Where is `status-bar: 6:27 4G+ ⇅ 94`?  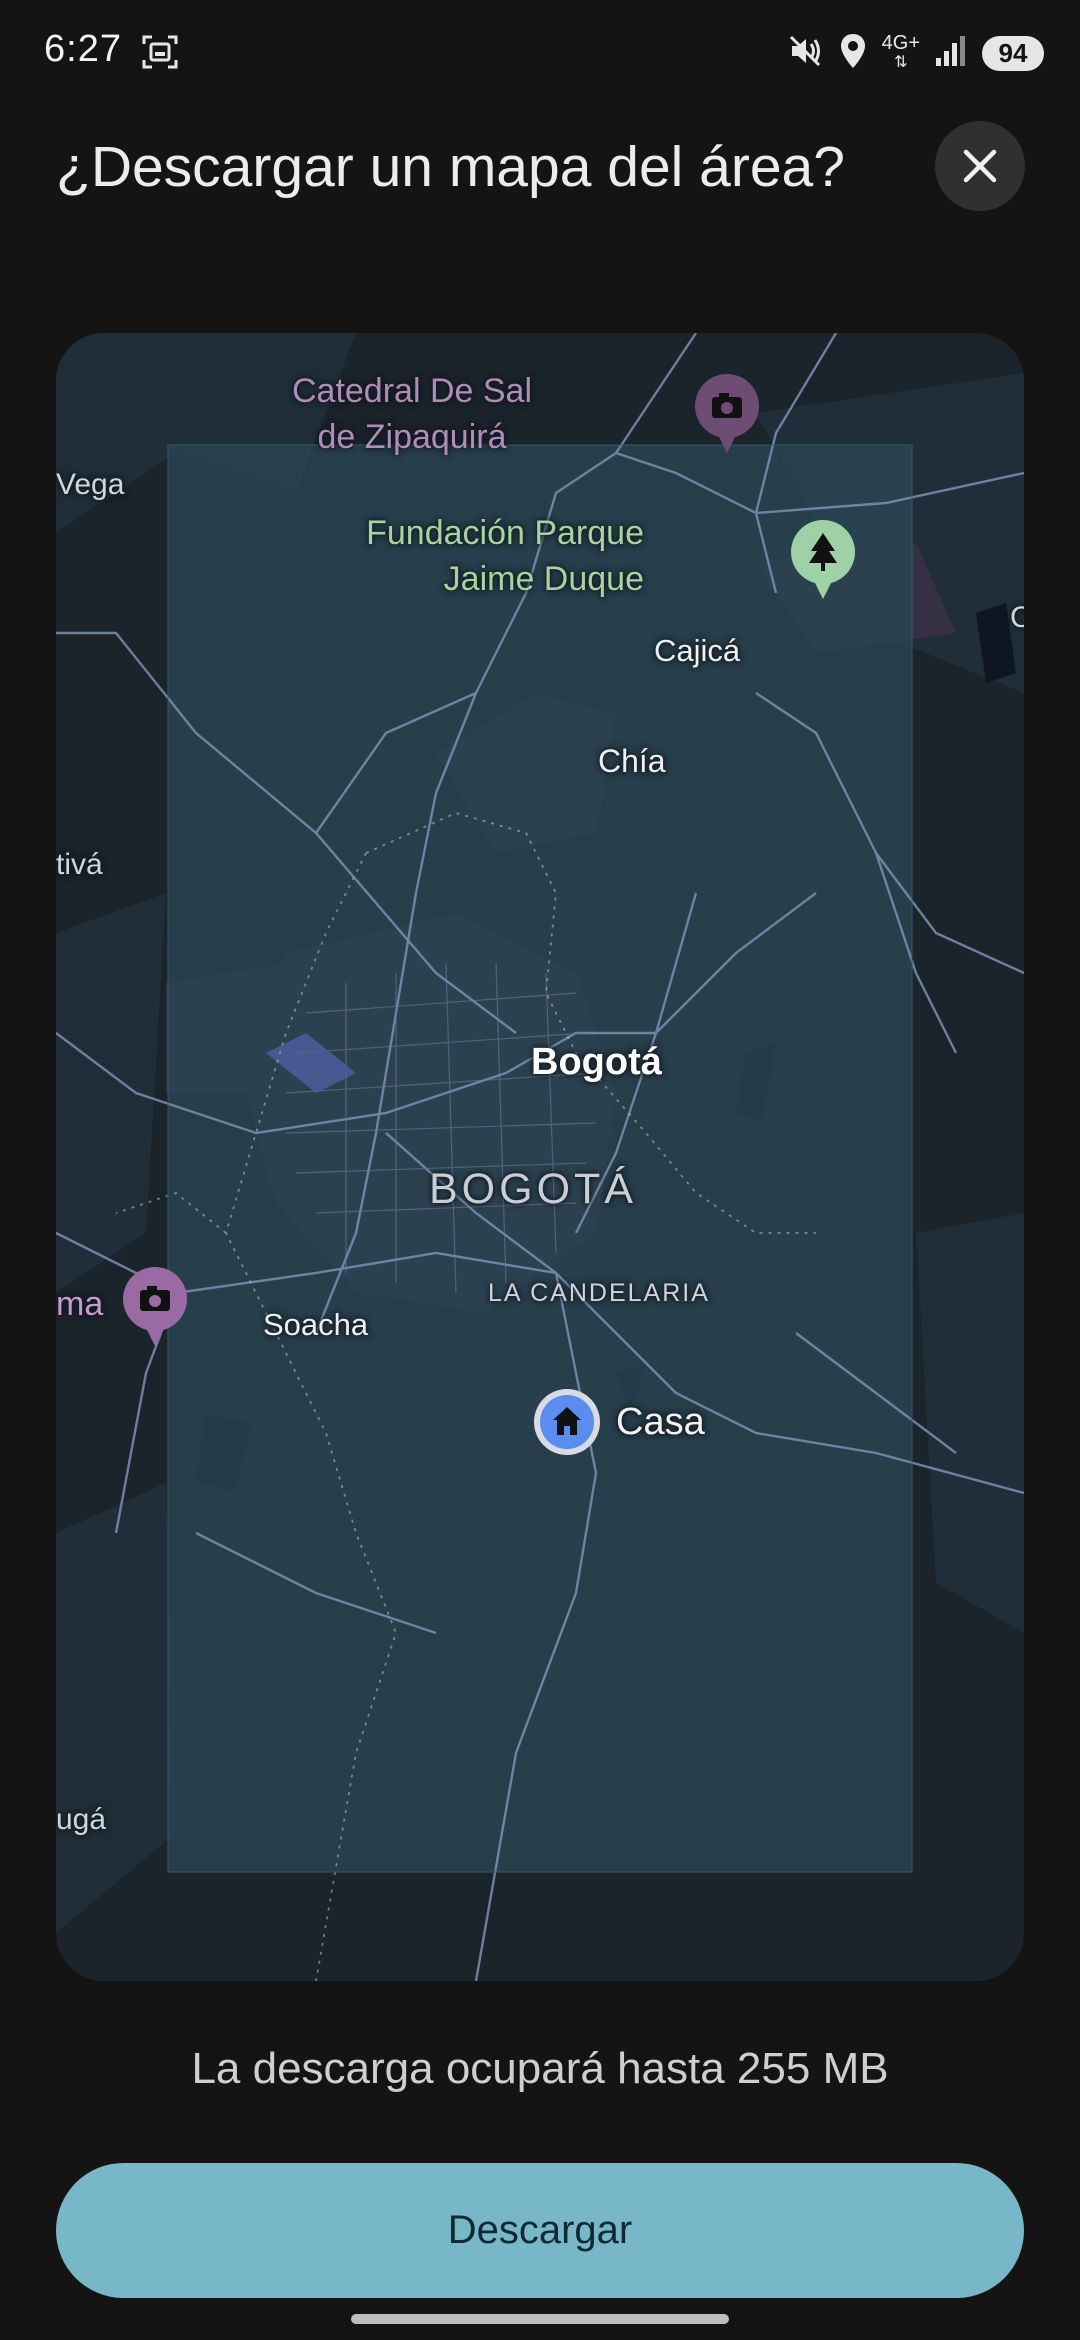
status-bar: 6:27 4G+ ⇅ 94 is located at coordinates (540, 52).